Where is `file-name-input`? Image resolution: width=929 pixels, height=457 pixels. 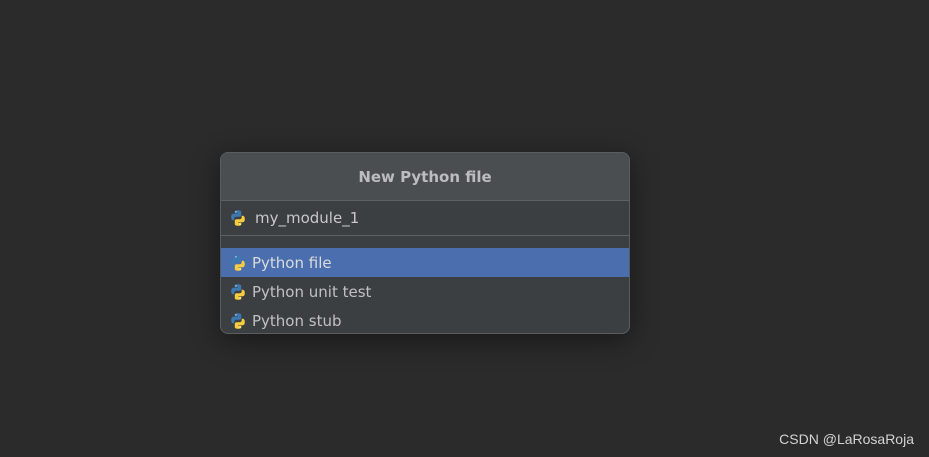 file-name-input is located at coordinates (435, 218).